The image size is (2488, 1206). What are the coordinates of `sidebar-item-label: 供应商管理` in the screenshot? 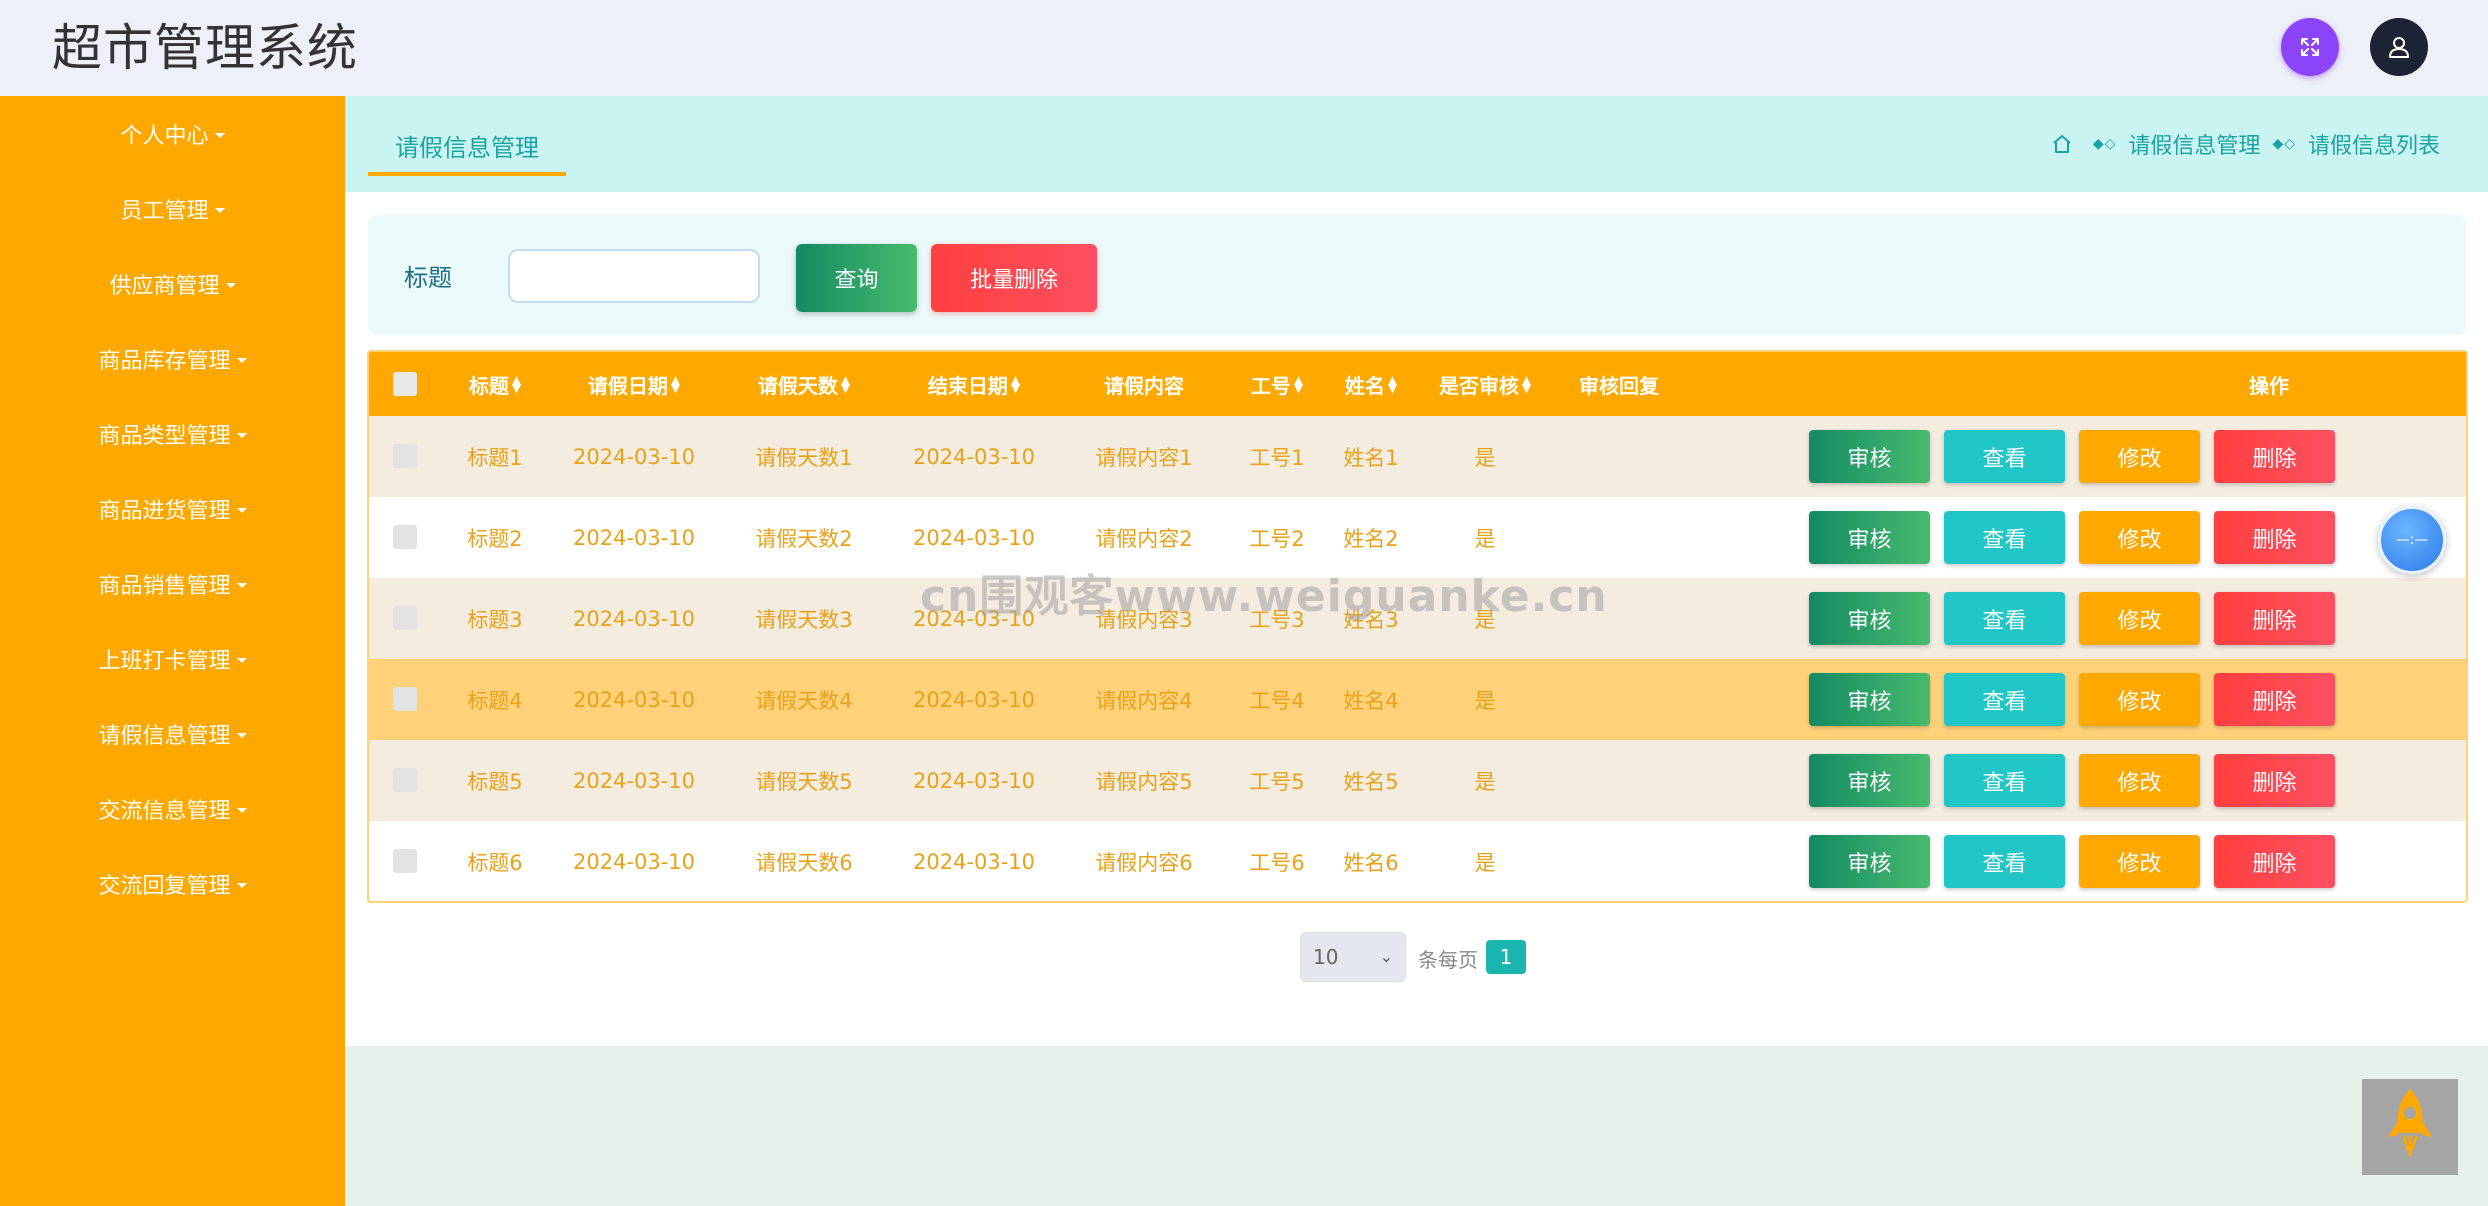 It's located at (164, 286).